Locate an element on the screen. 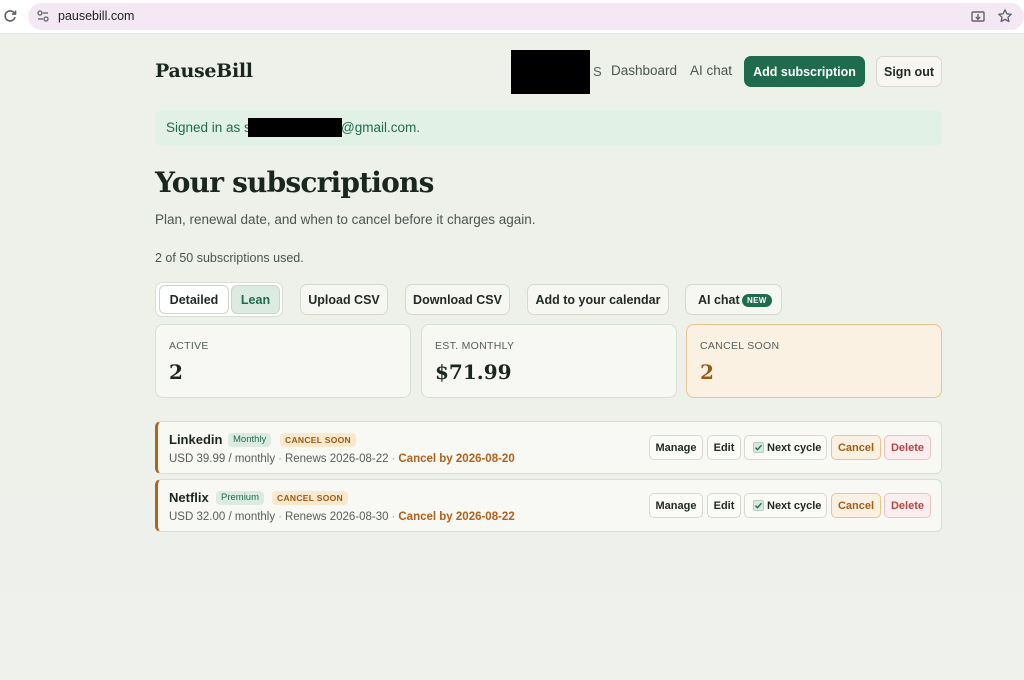 This screenshot has height=680, width=1024. view-toggle: Detailed Lean is located at coordinates (219, 299).